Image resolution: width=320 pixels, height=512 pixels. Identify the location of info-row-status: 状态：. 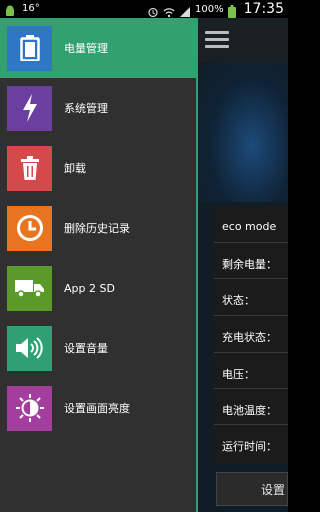
(238, 300).